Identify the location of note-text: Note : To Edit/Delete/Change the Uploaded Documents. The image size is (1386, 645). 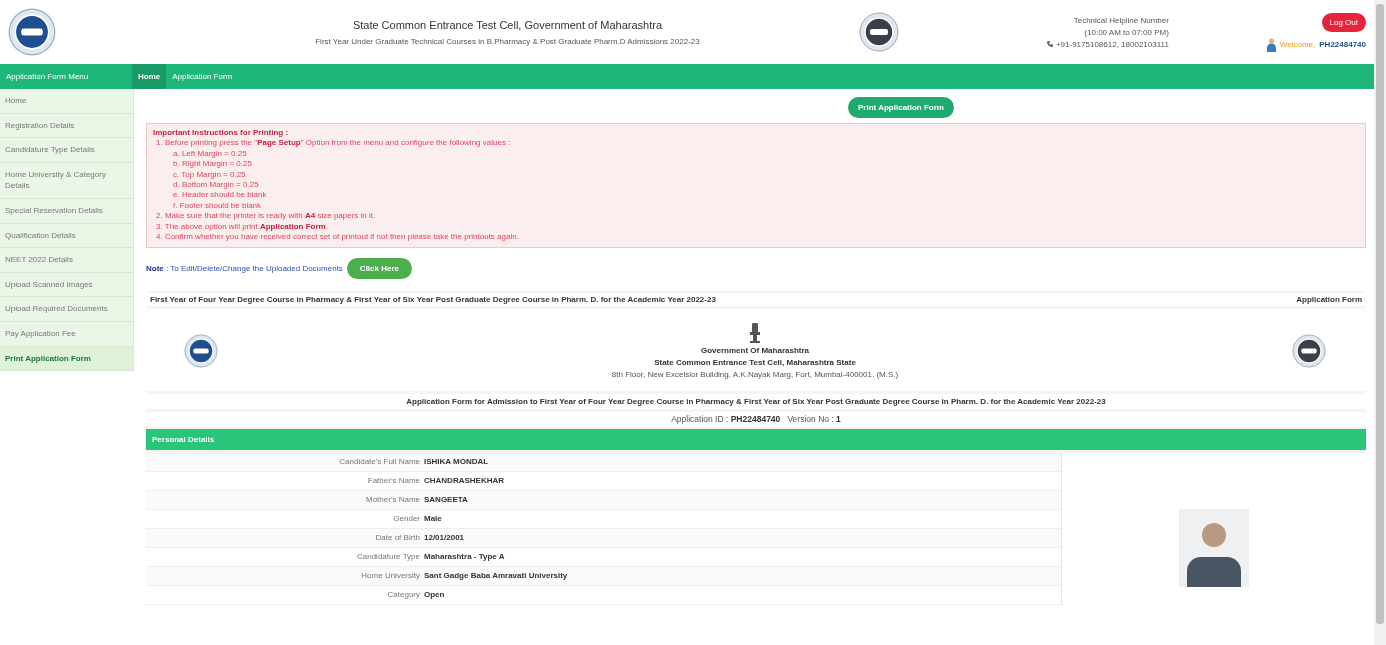
(244, 268).